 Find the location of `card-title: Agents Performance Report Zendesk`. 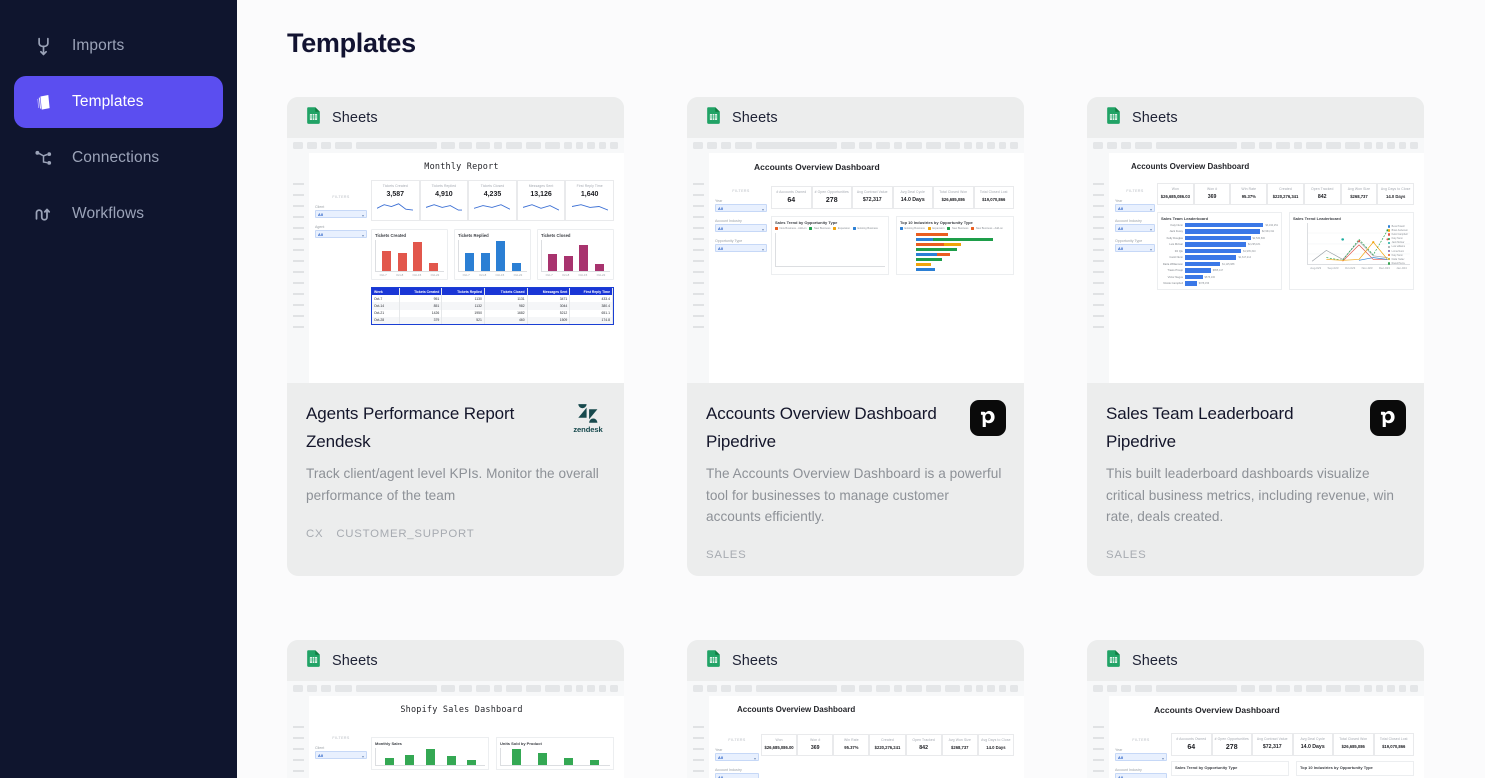

card-title: Agents Performance Report Zendesk is located at coordinates (410, 427).